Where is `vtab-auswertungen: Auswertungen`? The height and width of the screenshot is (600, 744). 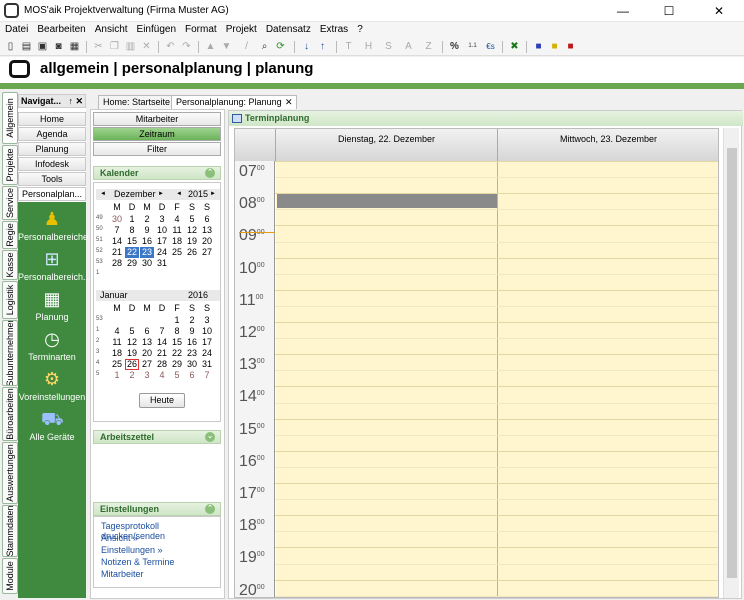 vtab-auswertungen: Auswertungen is located at coordinates (10, 473).